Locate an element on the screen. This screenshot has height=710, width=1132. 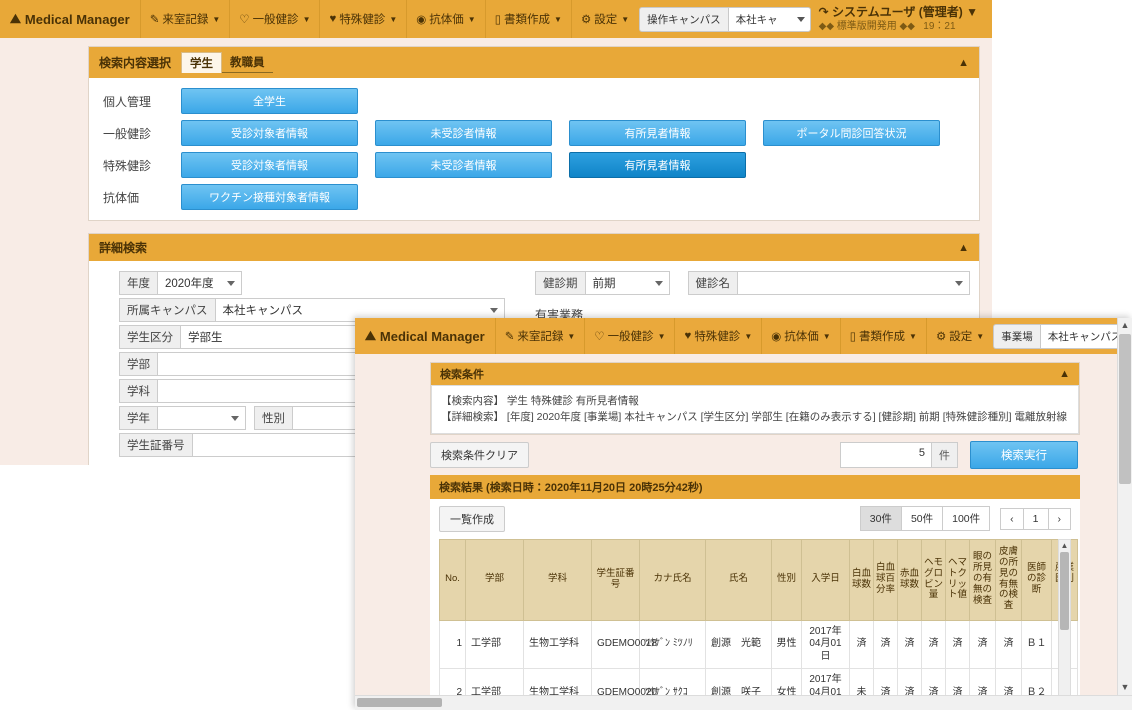
window2-horizontal-scrollbar is located at coordinates (743, 702).